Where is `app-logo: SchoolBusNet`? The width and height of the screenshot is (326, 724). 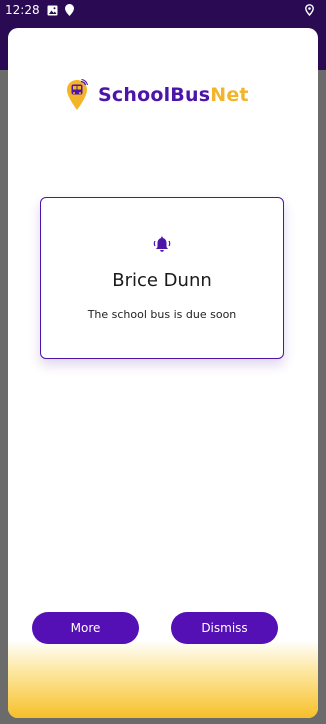
app-logo: SchoolBusNet is located at coordinates (157, 95).